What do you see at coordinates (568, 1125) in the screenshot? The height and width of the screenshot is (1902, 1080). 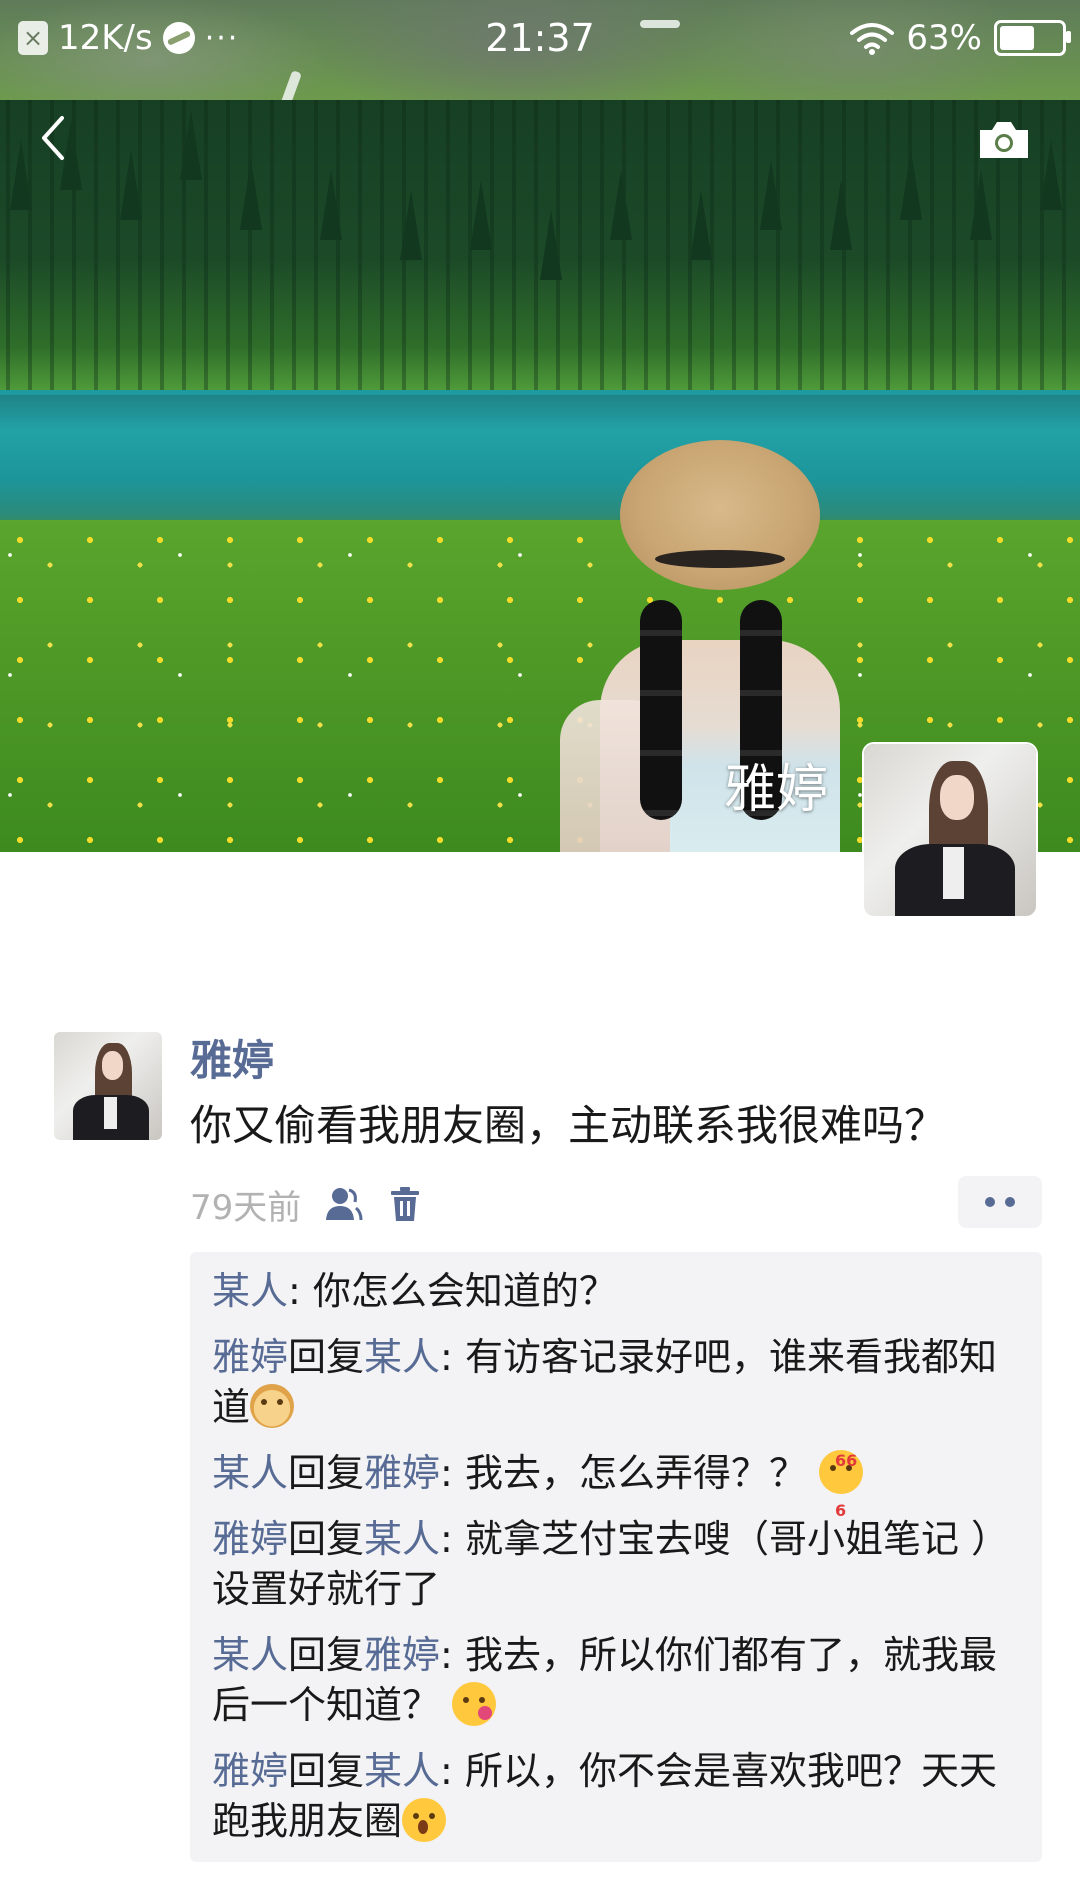 I see `post-text: 你又偷看我朋友圈，主动联系我很难吗？` at bounding box center [568, 1125].